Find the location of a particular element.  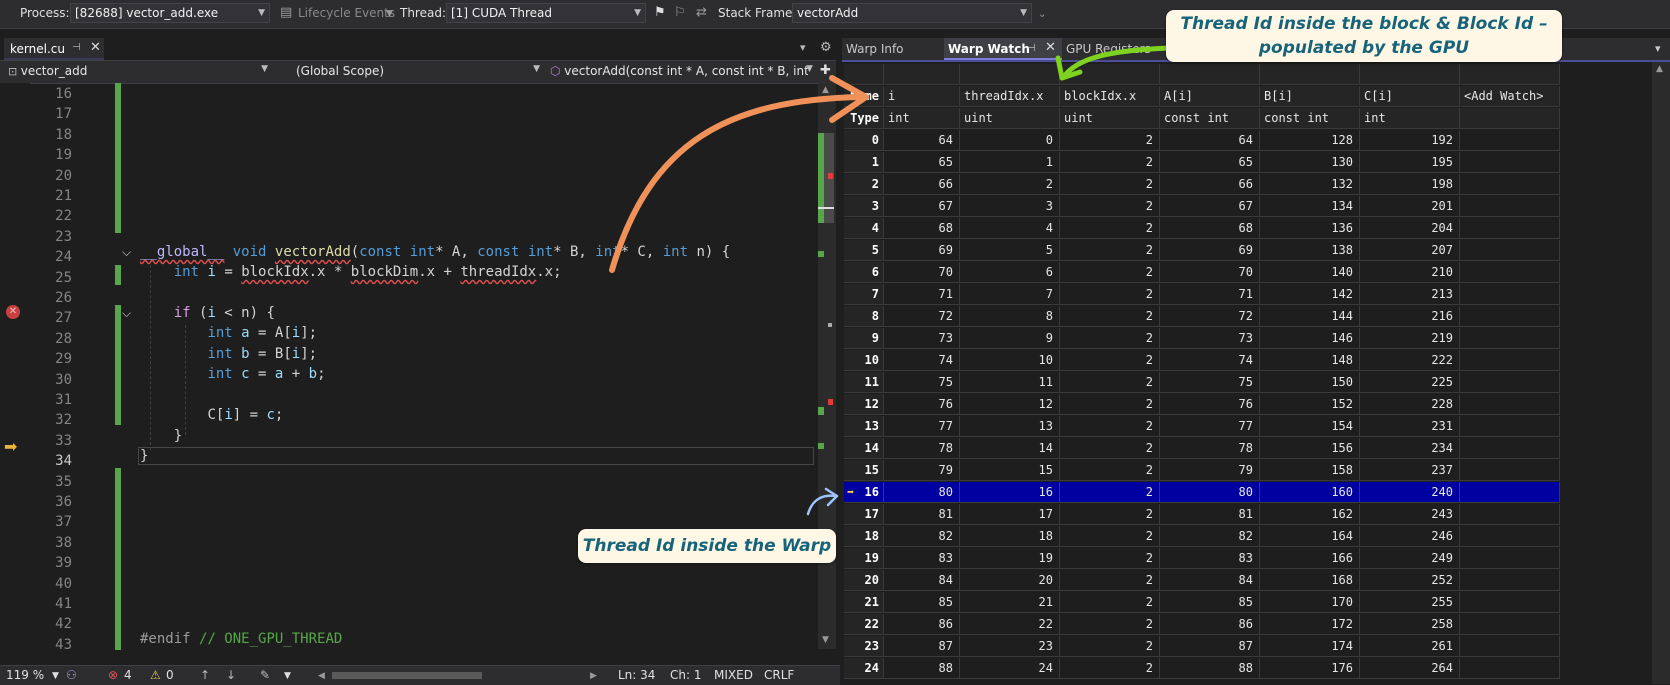

table-cell: 71 is located at coordinates (922, 294).